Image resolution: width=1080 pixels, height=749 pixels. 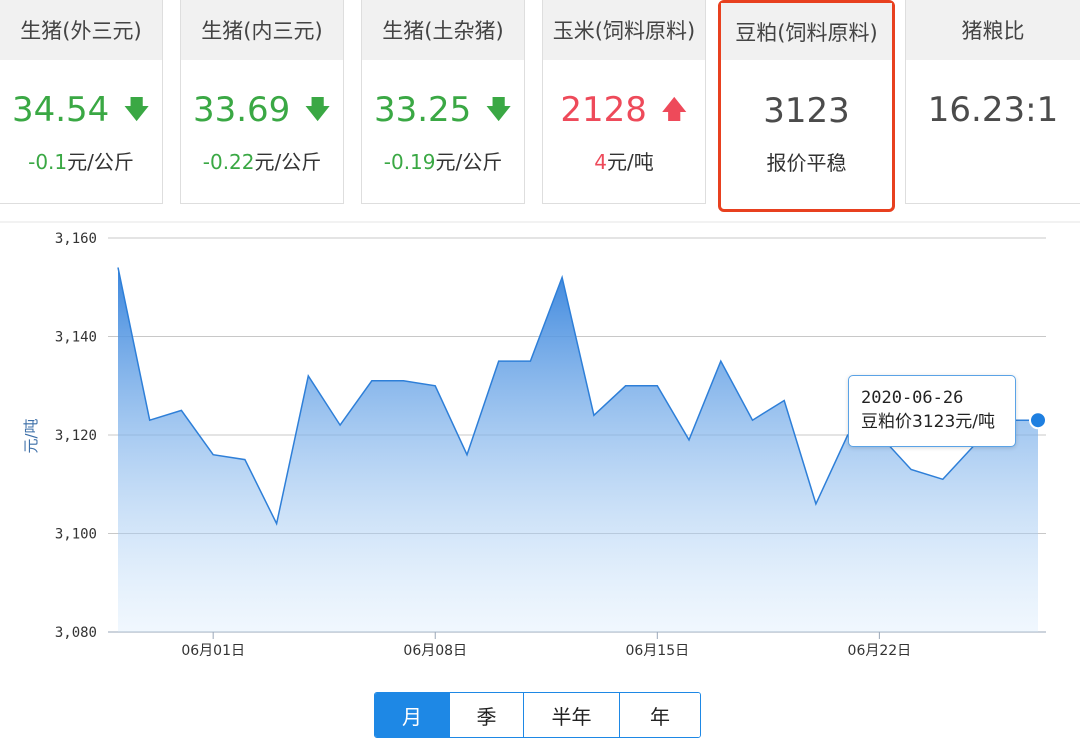 I want to click on card-change: -0.1元/公斤, so click(x=81, y=162).